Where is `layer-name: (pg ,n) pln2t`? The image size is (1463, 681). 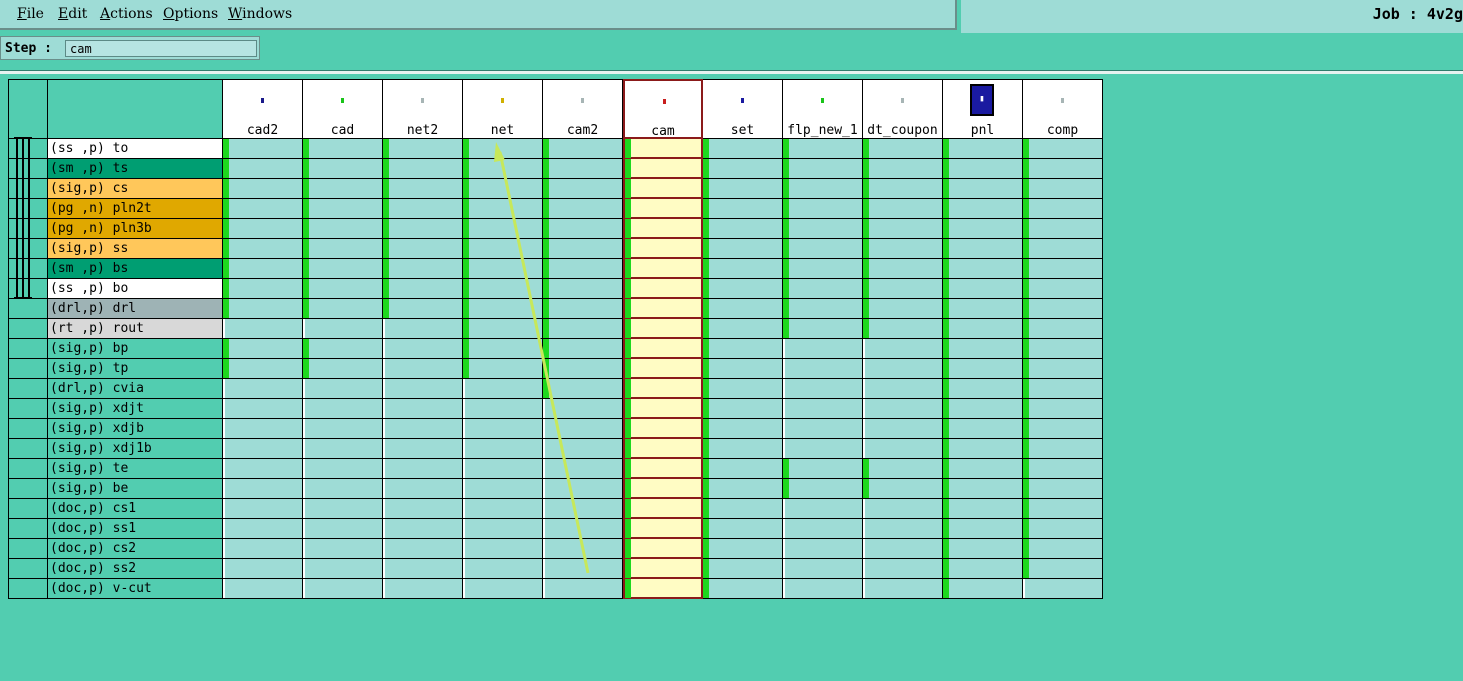
layer-name: (pg ,n) pln2t is located at coordinates (135, 209).